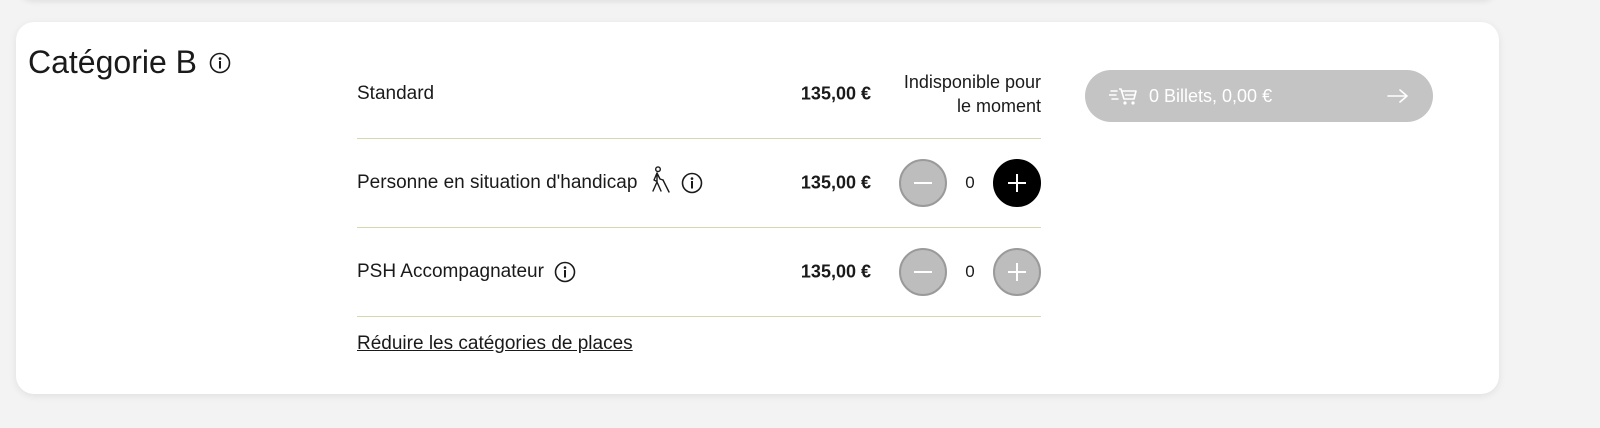  I want to click on ticket-label: Standard, so click(395, 94).